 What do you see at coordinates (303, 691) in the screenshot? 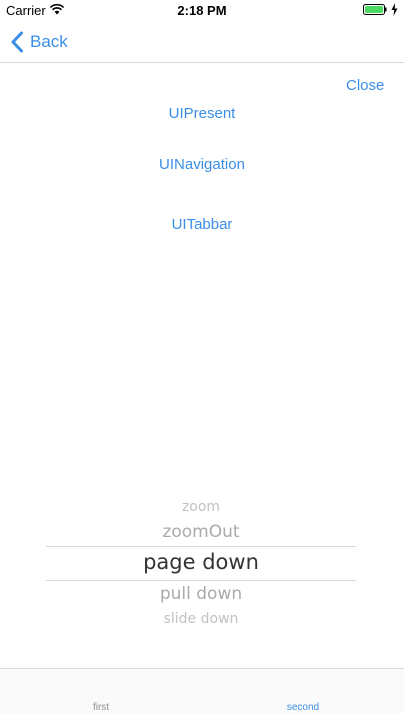
I see `tab-second: second` at bounding box center [303, 691].